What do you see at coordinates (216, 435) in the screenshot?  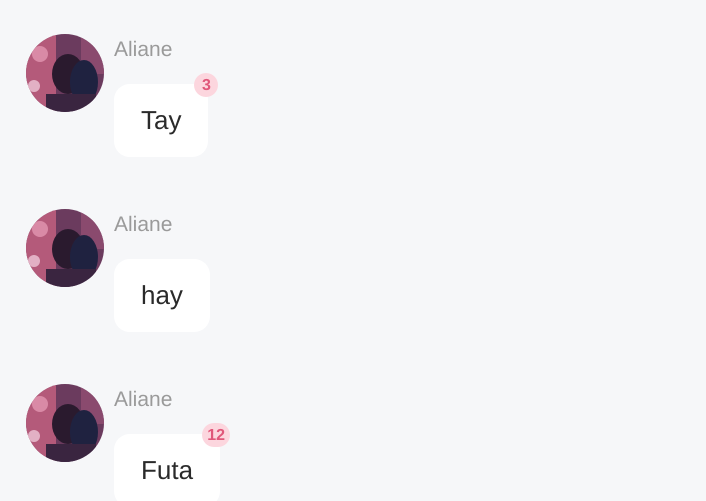 I see `unread-count-badge: 12` at bounding box center [216, 435].